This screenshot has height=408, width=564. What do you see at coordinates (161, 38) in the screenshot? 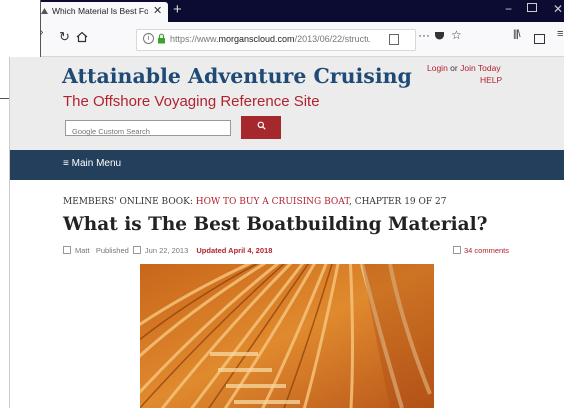
I see `lock-icon` at bounding box center [161, 38].